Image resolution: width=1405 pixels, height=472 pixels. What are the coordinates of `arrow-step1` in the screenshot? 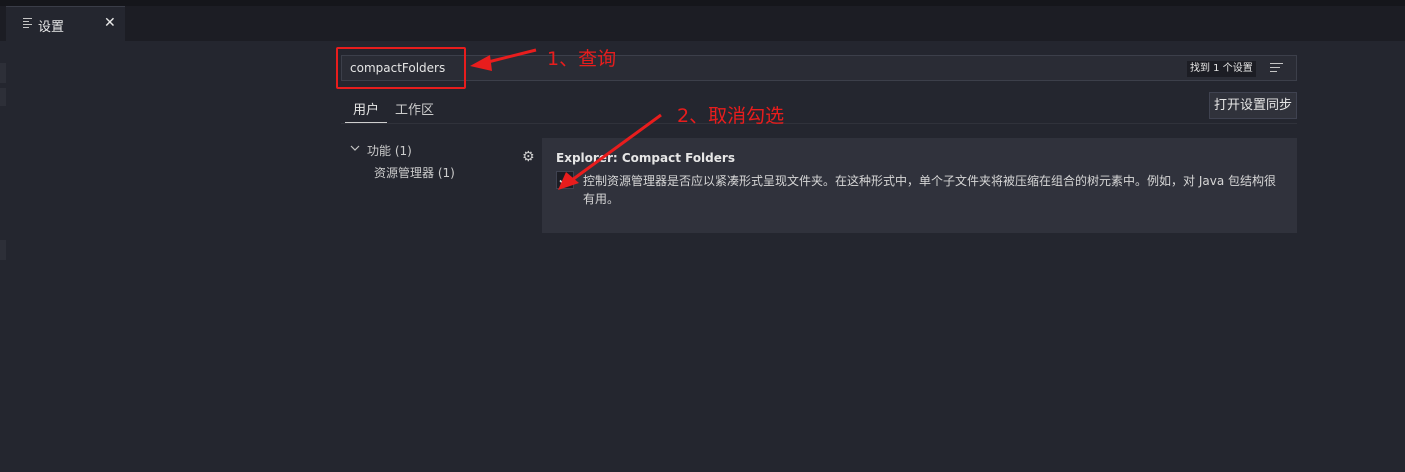 It's located at (510, 56).